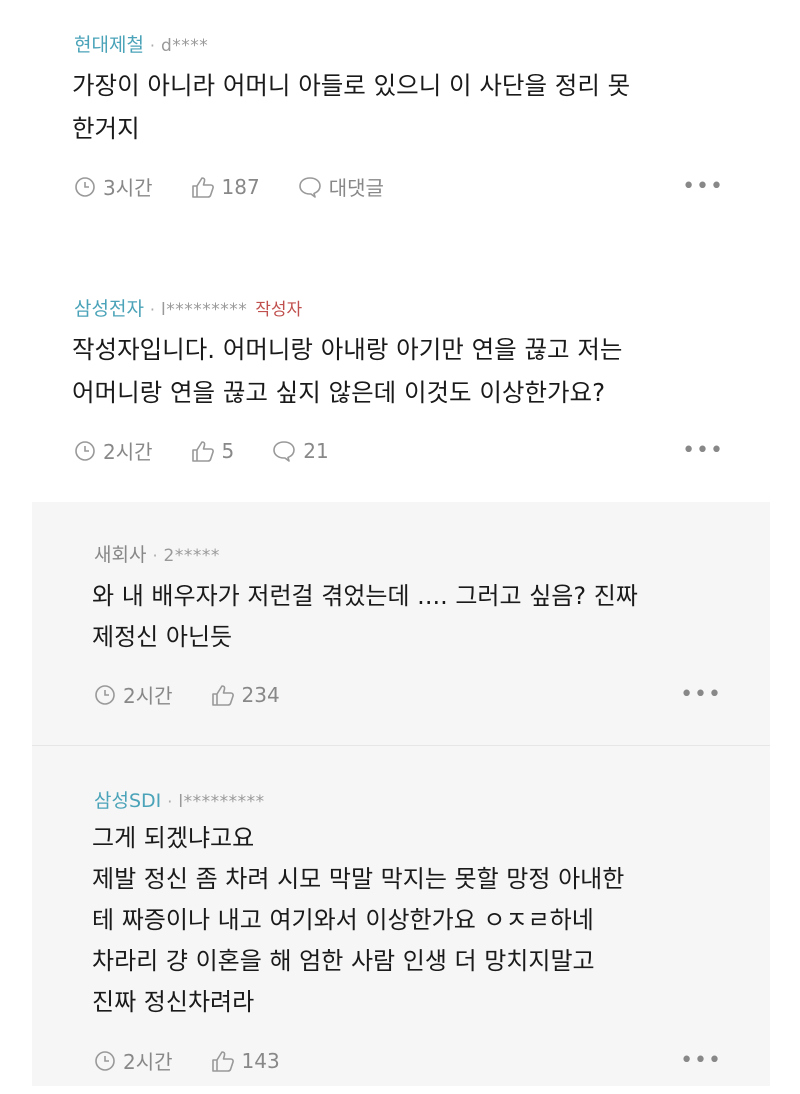  I want to click on reply-button: 대댓글, so click(341, 186).